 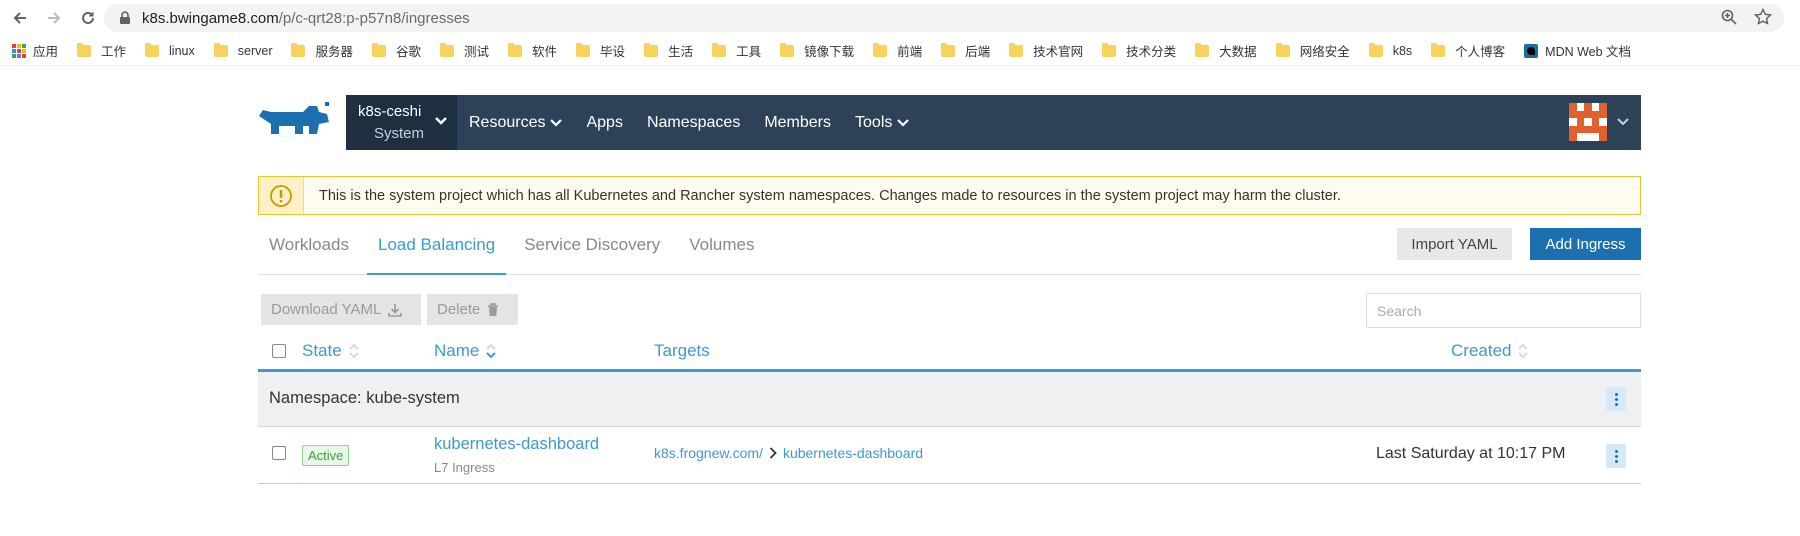 I want to click on ingress-name-link: kubernetes-dashboard, so click(x=516, y=444).